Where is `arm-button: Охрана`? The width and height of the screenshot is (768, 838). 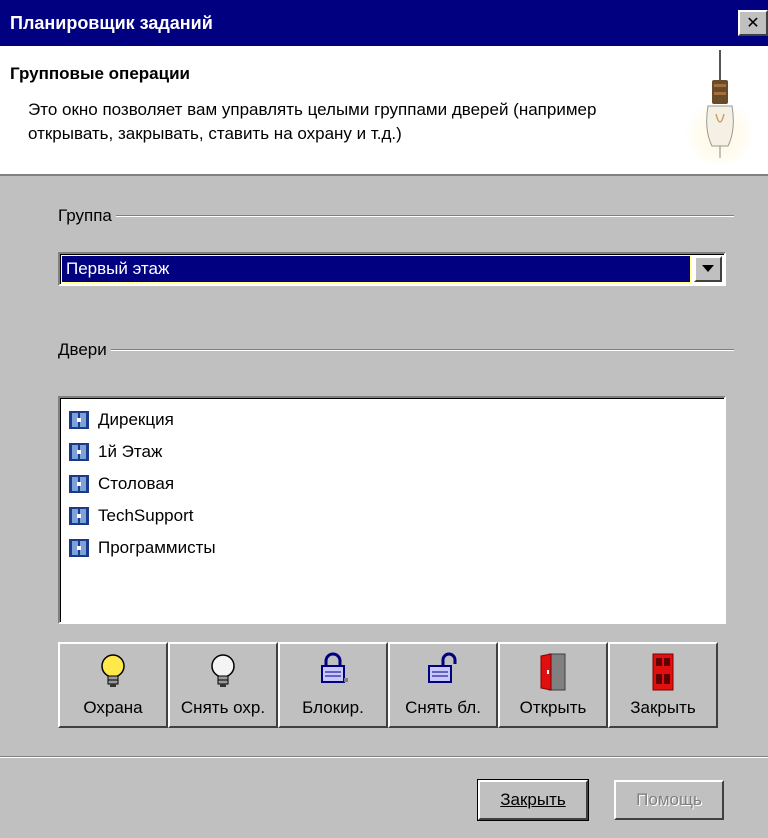 arm-button: Охрана is located at coordinates (113, 685).